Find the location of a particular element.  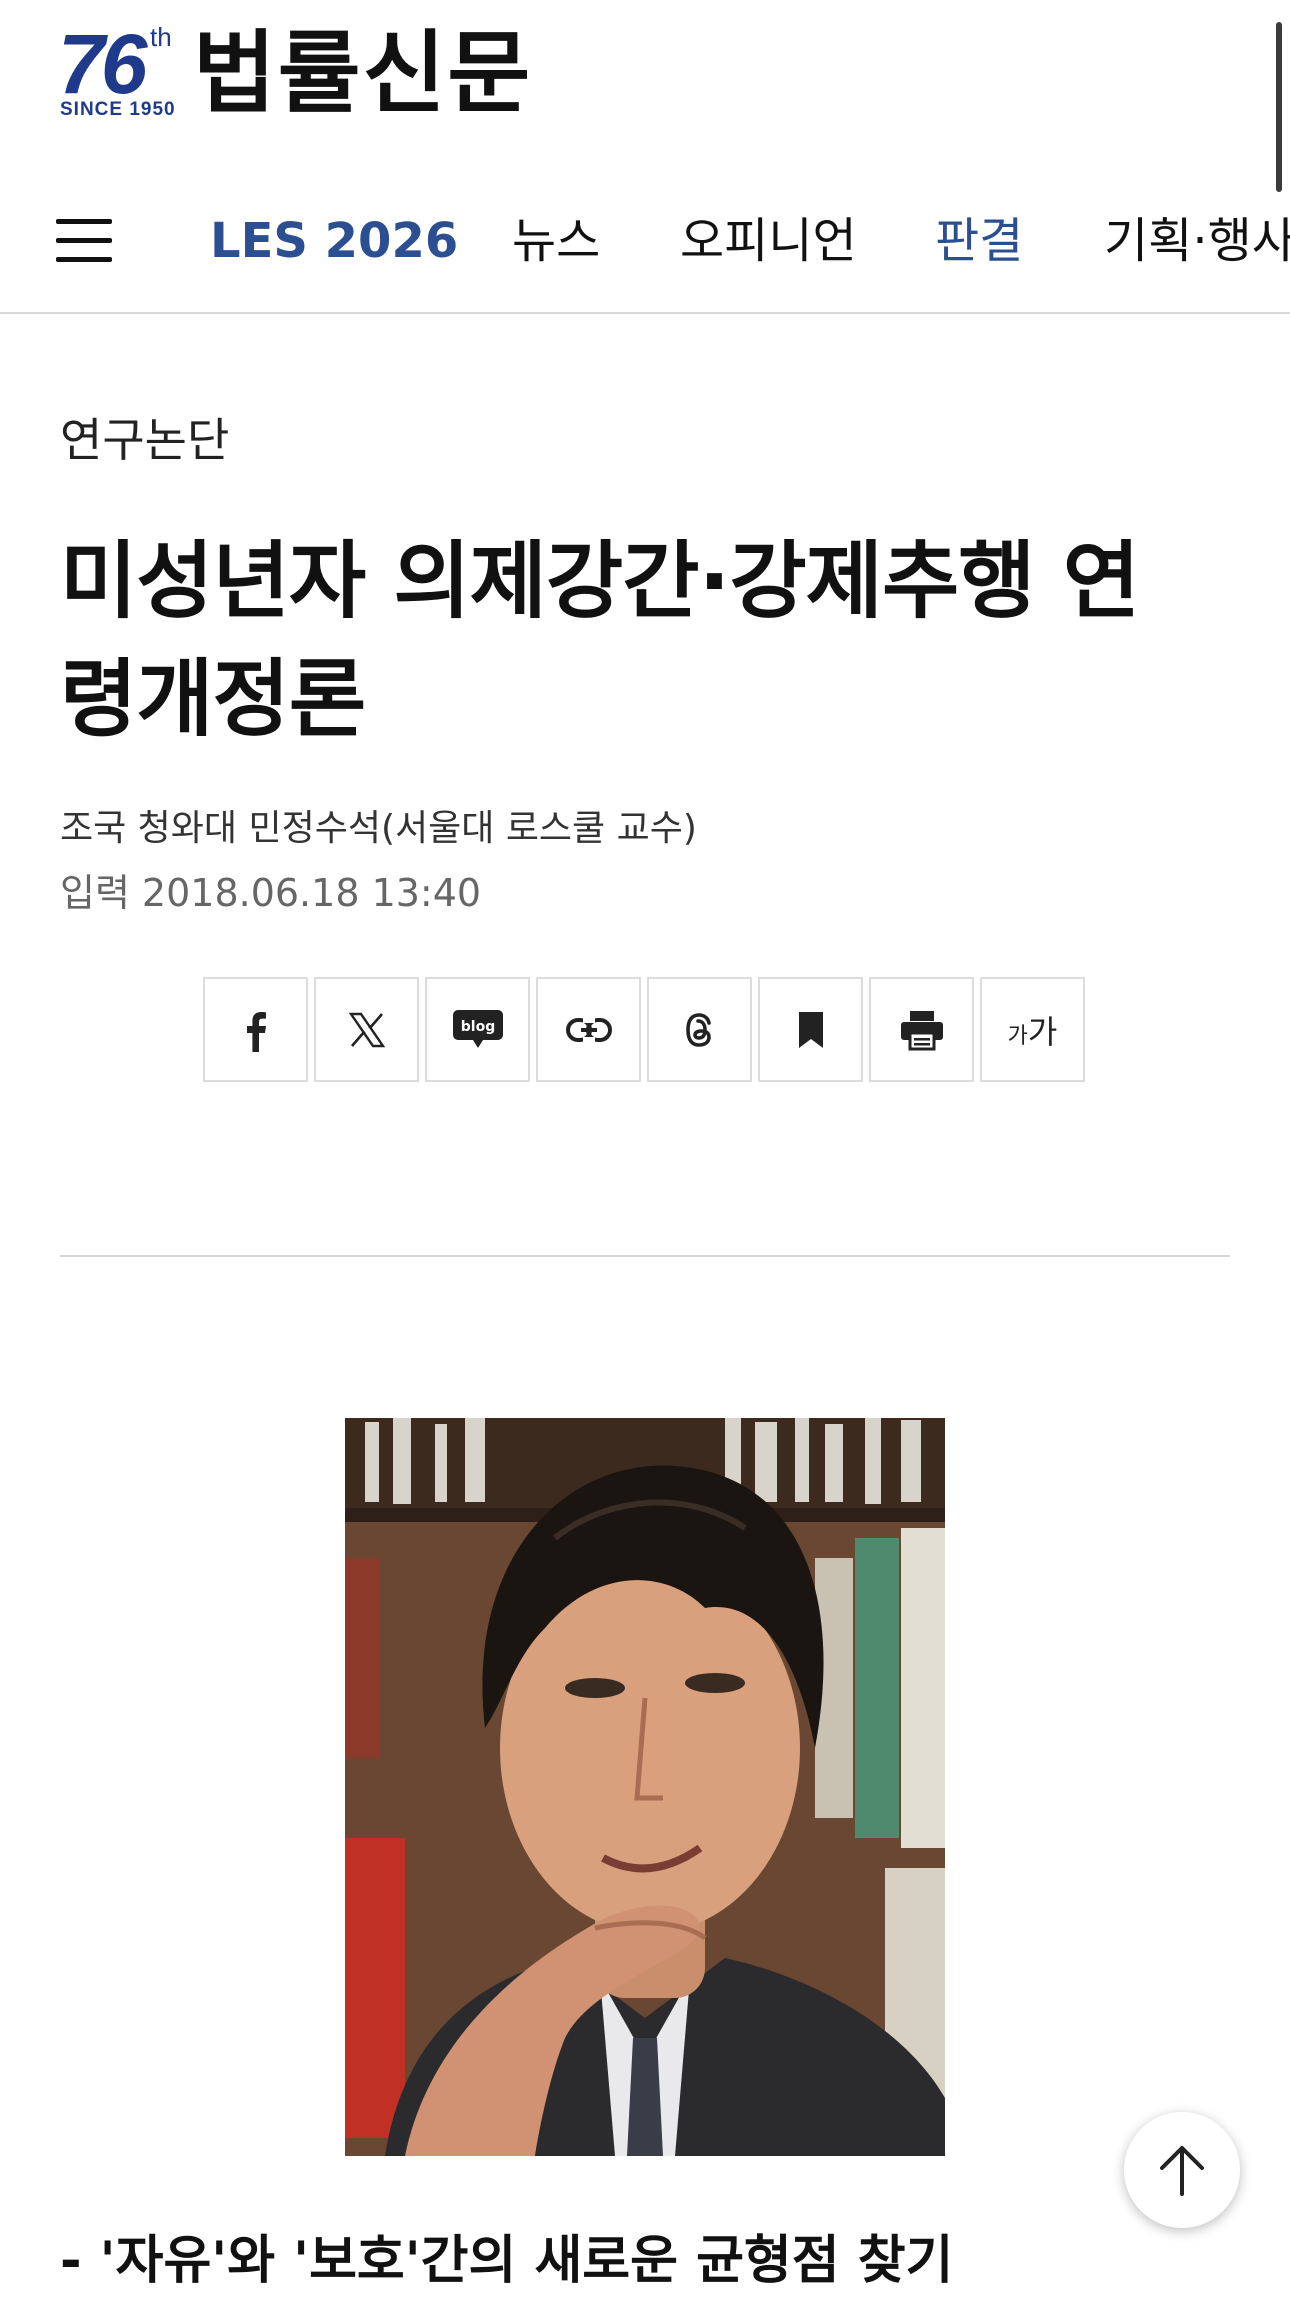

share-blog-button: blog is located at coordinates (477, 1029).